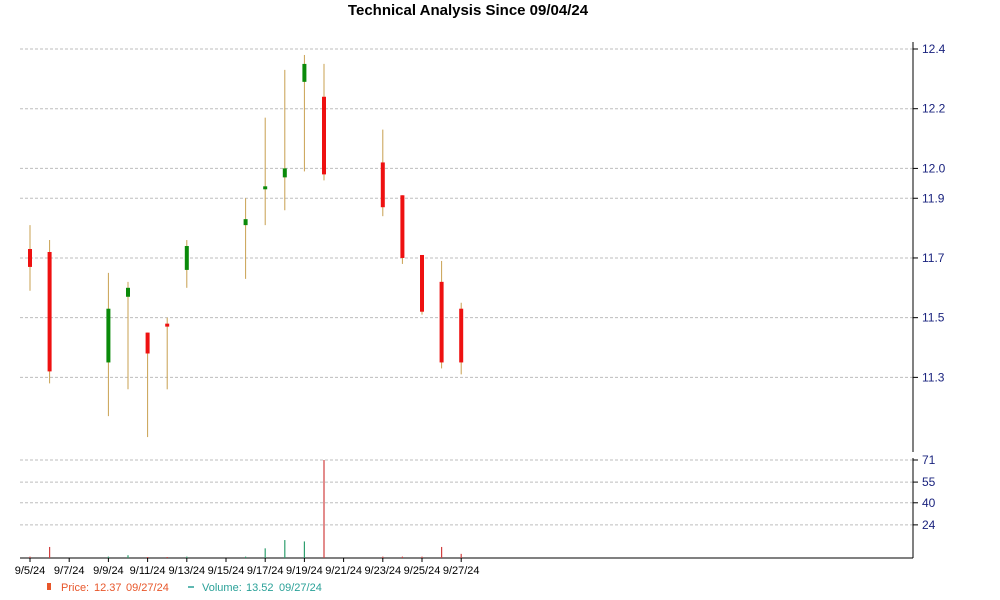 Image resolution: width=1000 pixels, height=600 pixels. Describe the element at coordinates (466, 492) in the screenshot. I see `volume-gridlines` at that location.